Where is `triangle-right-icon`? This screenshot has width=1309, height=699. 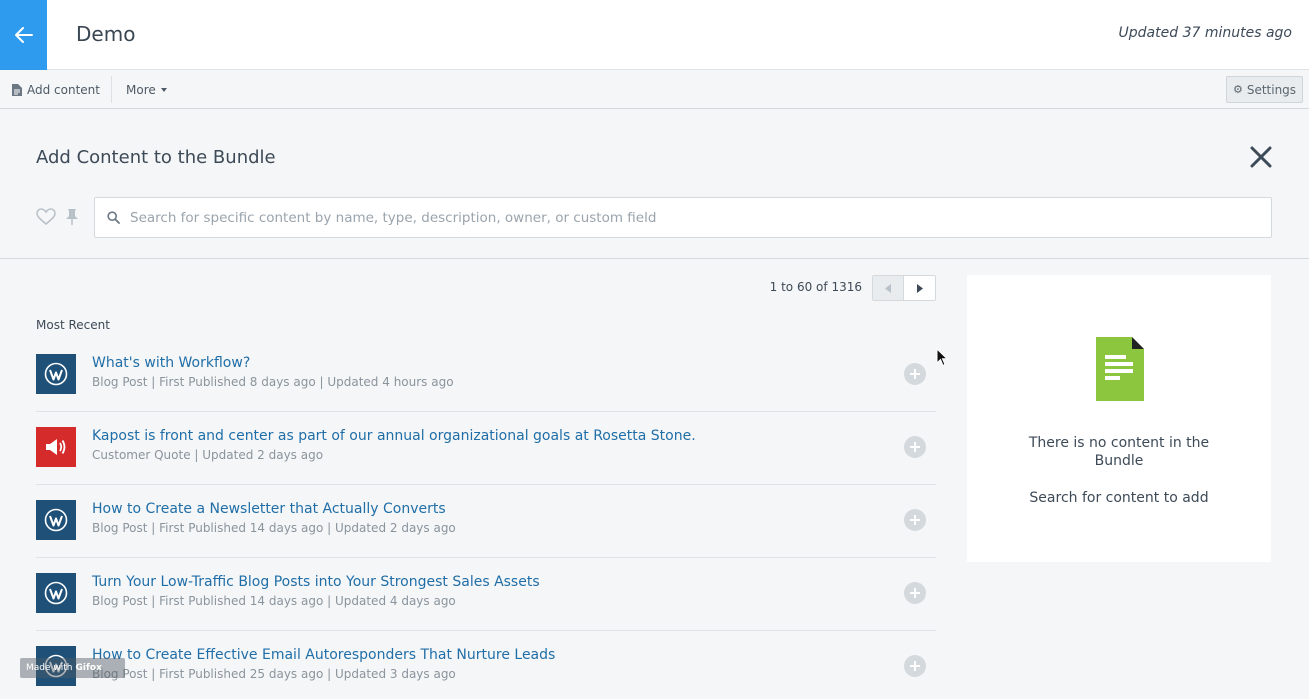 triangle-right-icon is located at coordinates (919, 288).